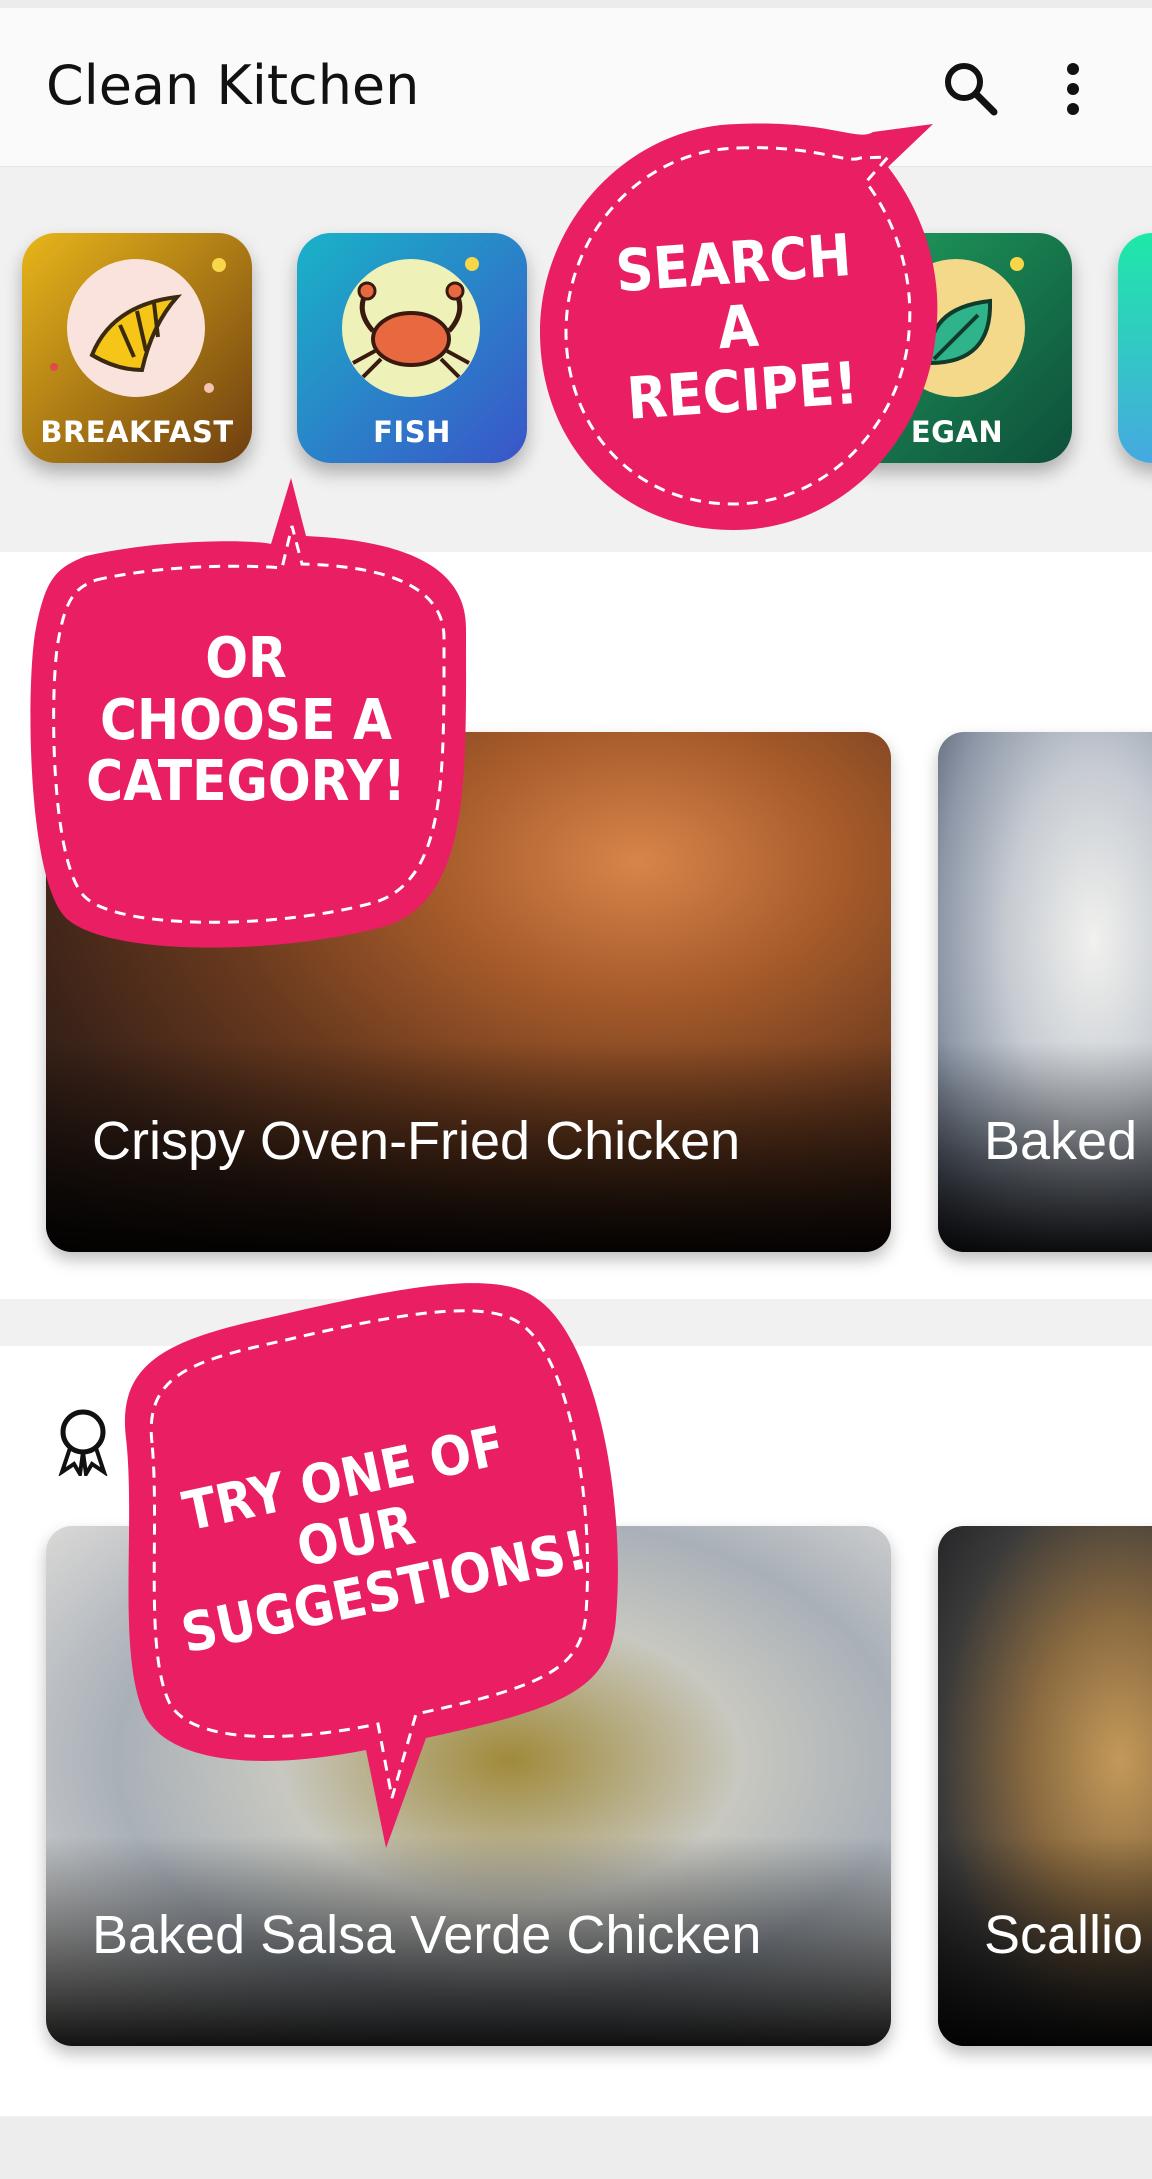  I want to click on recipe-card-title: Scallio, so click(1064, 1935).